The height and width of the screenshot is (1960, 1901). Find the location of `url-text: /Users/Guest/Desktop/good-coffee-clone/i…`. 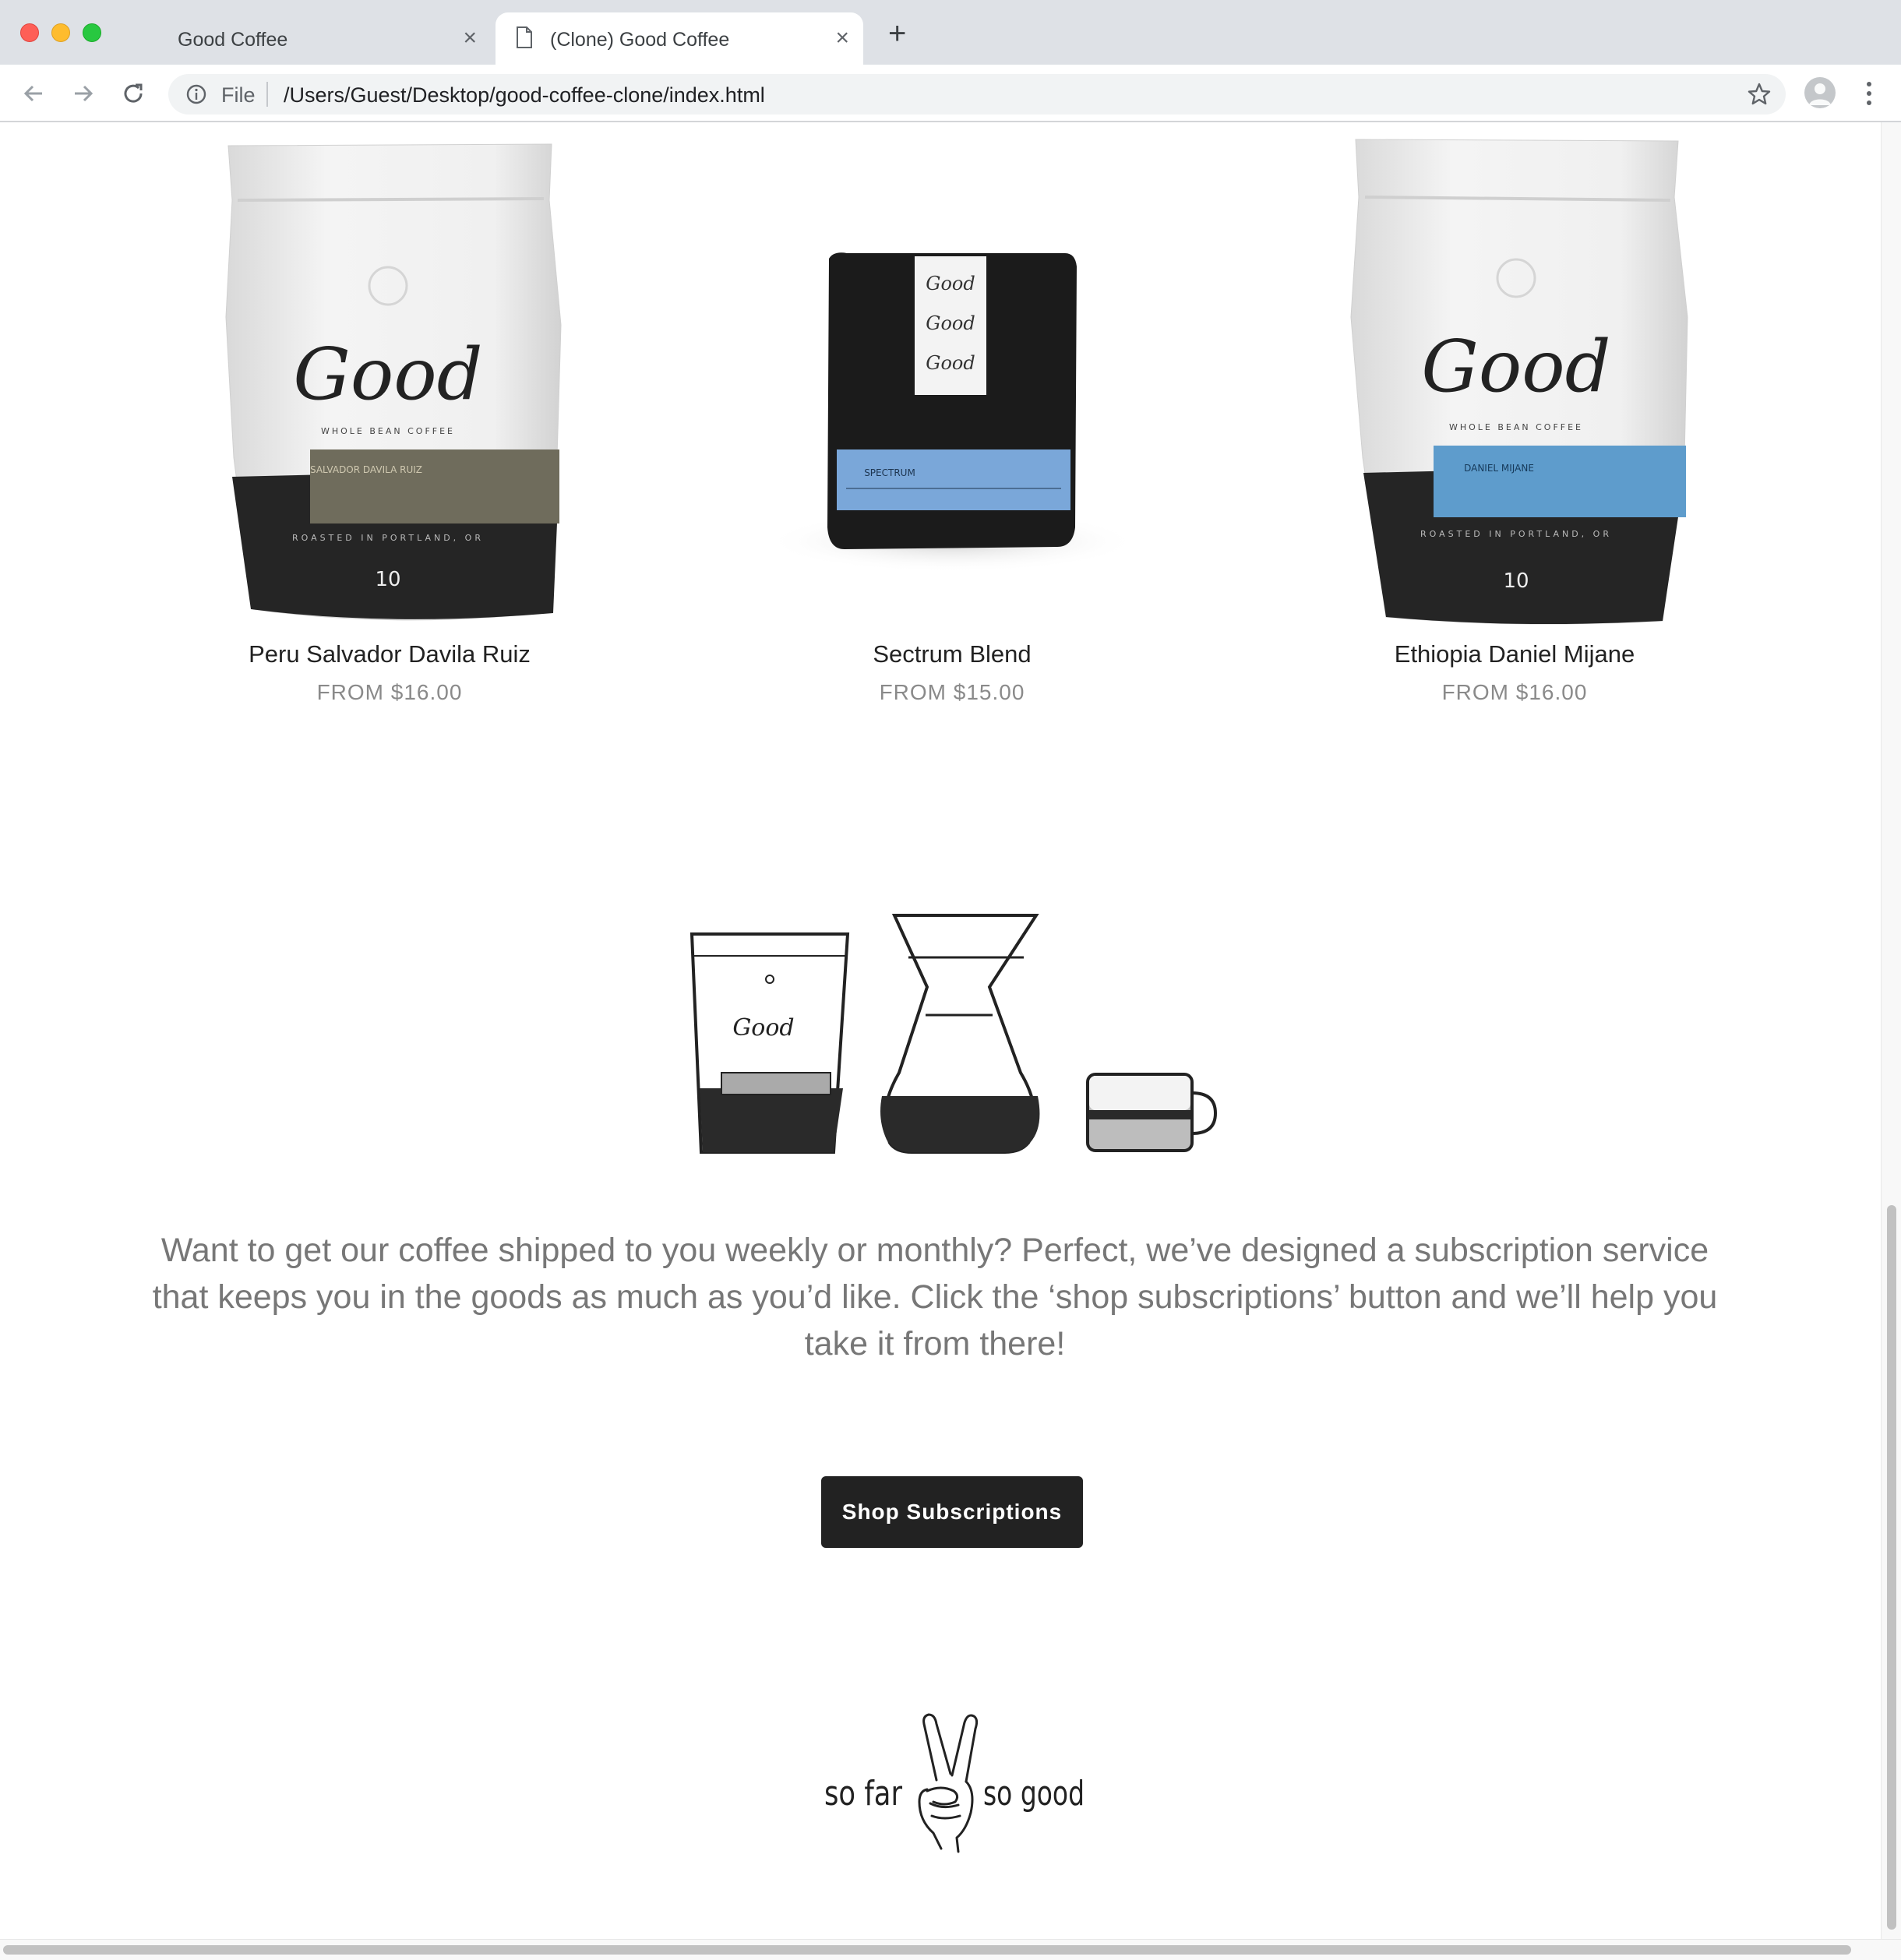

url-text: /Users/Guest/Desktop/good-coffee-clone/i… is located at coordinates (524, 95).